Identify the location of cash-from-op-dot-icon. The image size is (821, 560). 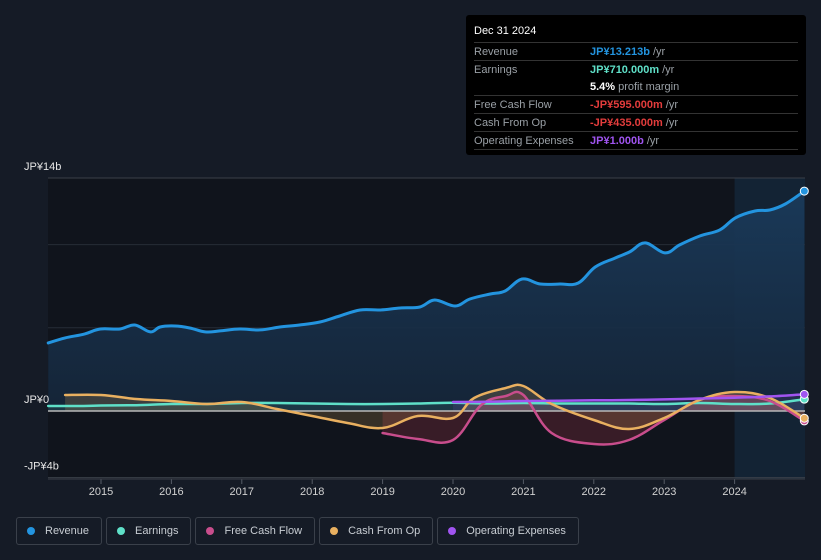
(334, 531).